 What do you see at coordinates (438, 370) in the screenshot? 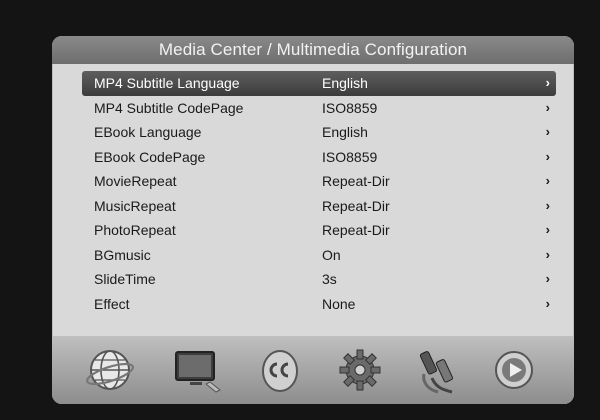
I see `connector-cable-icon` at bounding box center [438, 370].